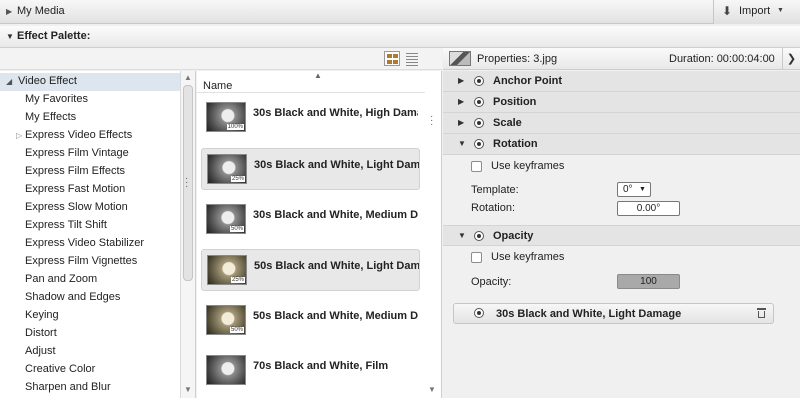  I want to click on template-label: Template:, so click(495, 190).